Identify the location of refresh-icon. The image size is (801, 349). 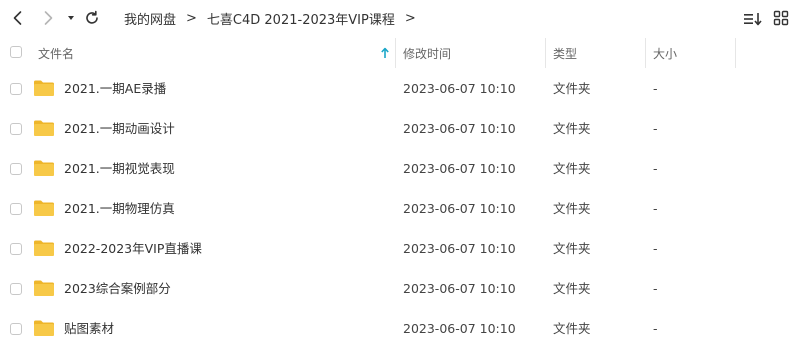
(92, 18).